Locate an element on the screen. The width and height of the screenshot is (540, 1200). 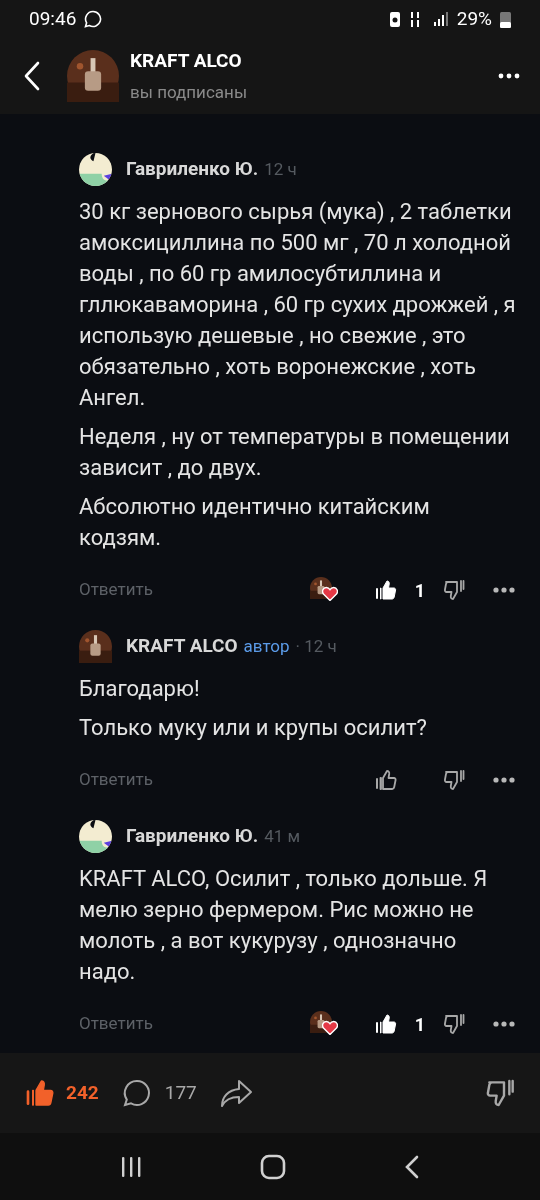
battery-level: 29% is located at coordinates (474, 18).